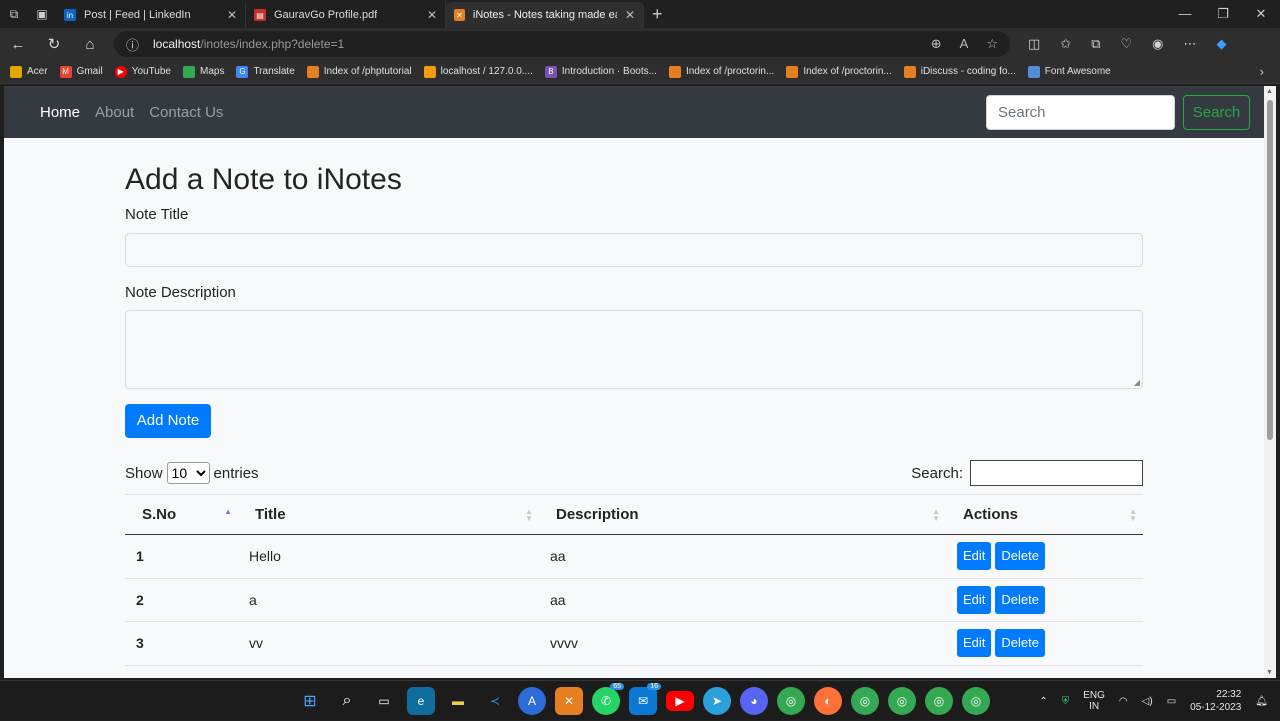 The width and height of the screenshot is (1280, 721). Describe the element at coordinates (608, 699) in the screenshot. I see `whatsapp-icon: ✆ 65` at that location.